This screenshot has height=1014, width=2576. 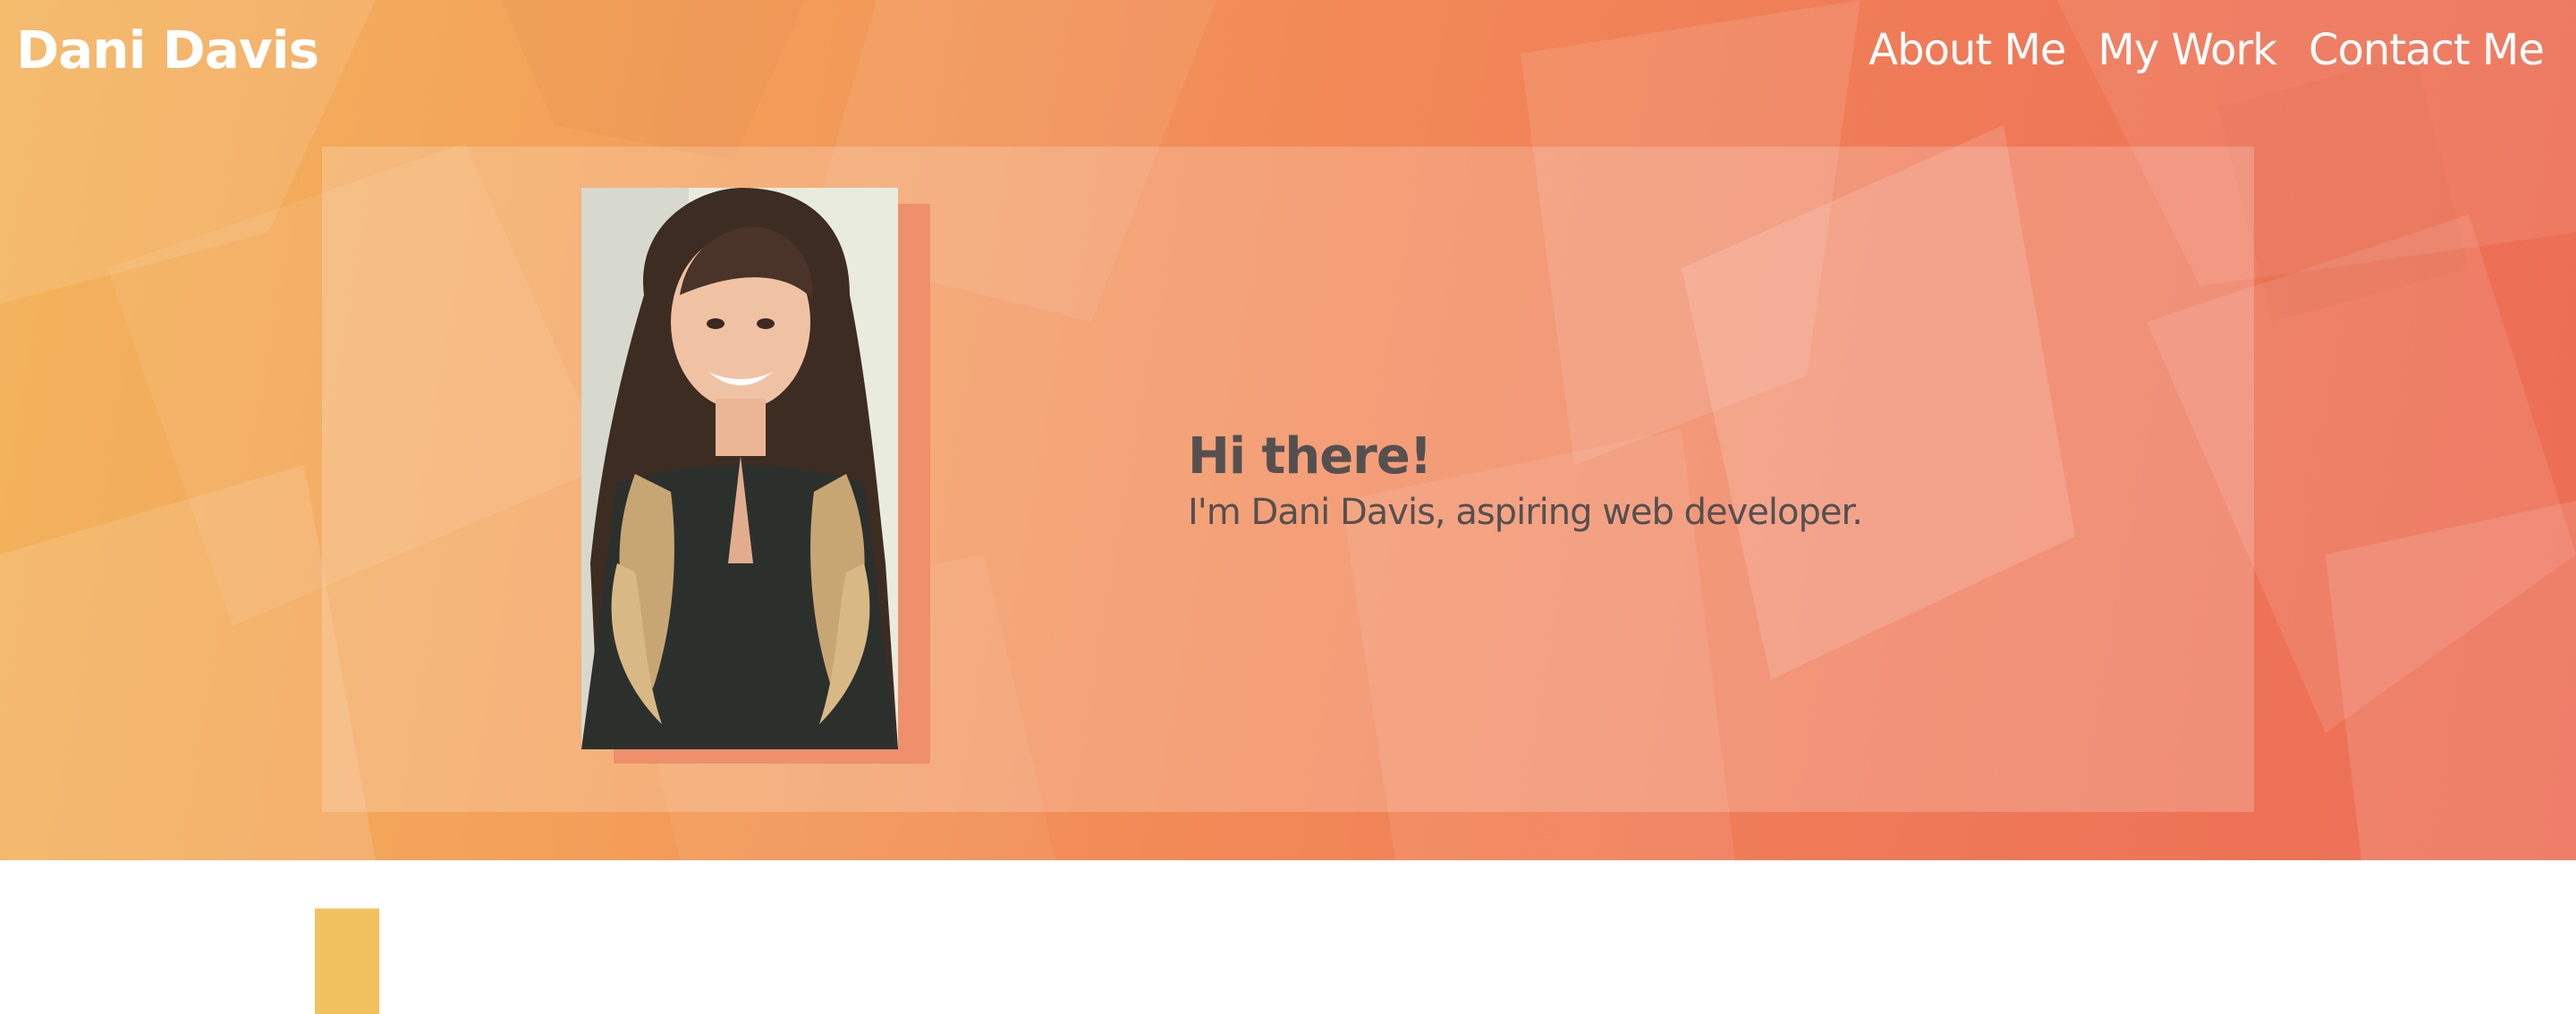 I want to click on nav-contact-me: Contact Me, so click(x=2427, y=50).